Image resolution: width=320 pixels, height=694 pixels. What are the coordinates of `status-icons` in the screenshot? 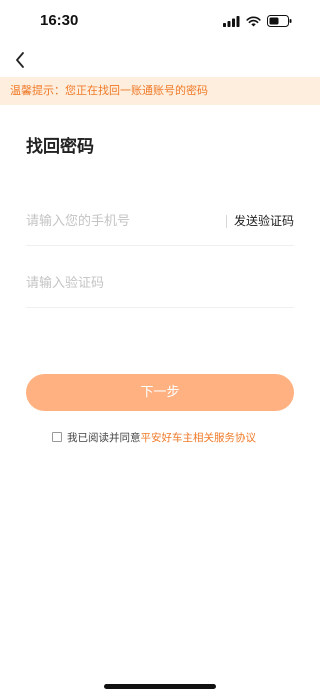 It's located at (257, 21).